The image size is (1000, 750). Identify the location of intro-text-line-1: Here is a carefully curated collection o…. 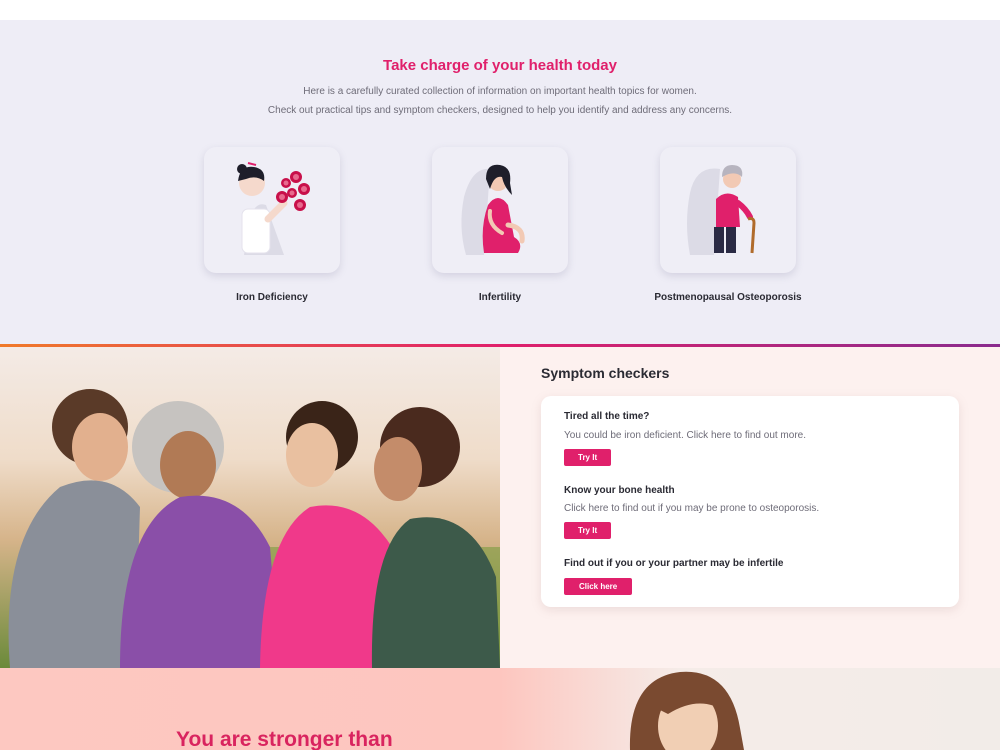
(500, 91).